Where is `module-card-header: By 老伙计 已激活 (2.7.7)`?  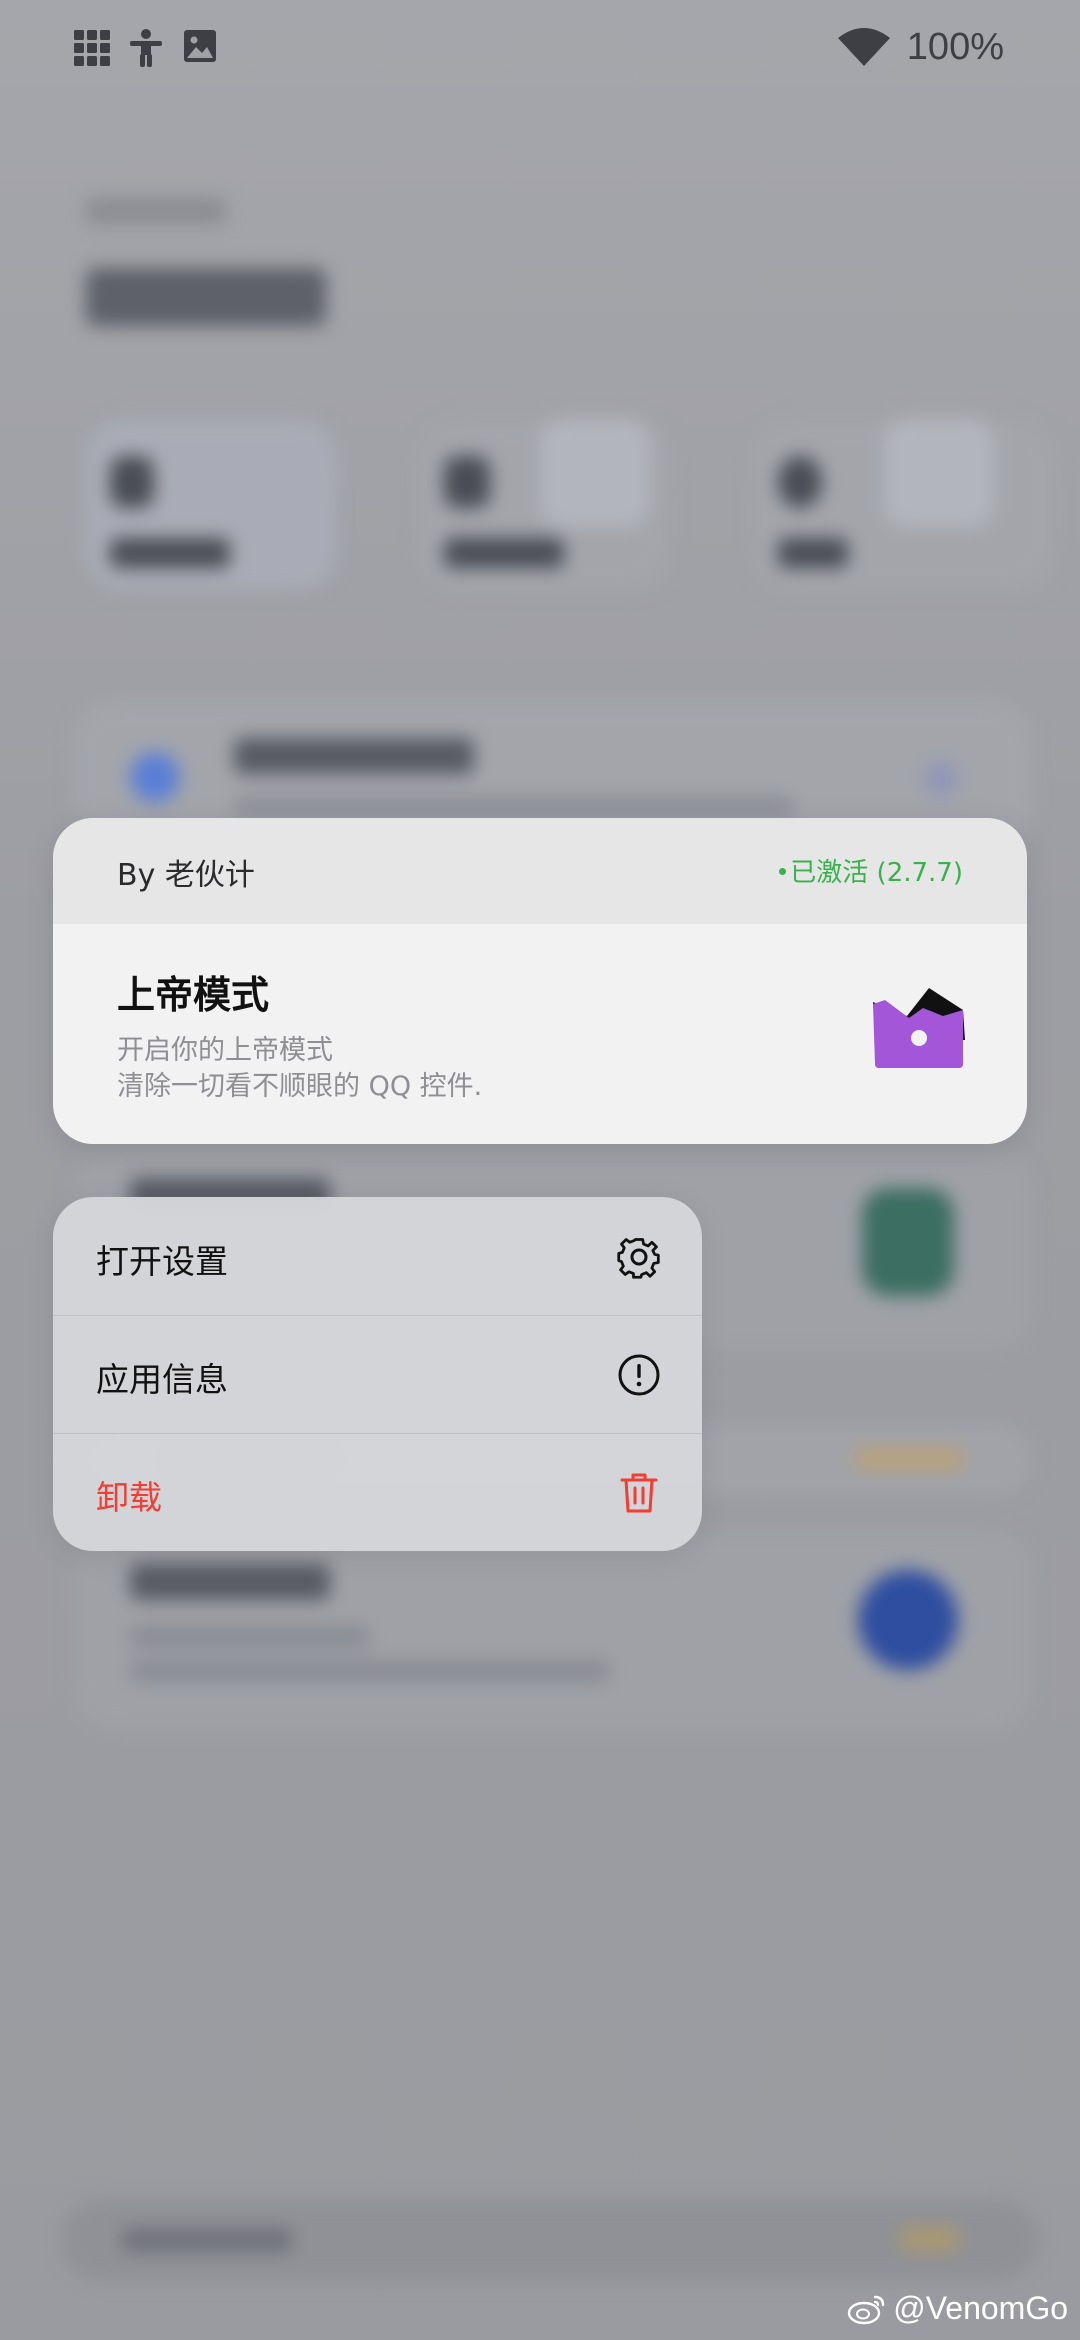
module-card-header: By 老伙计 已激活 (2.7.7) is located at coordinates (540, 871).